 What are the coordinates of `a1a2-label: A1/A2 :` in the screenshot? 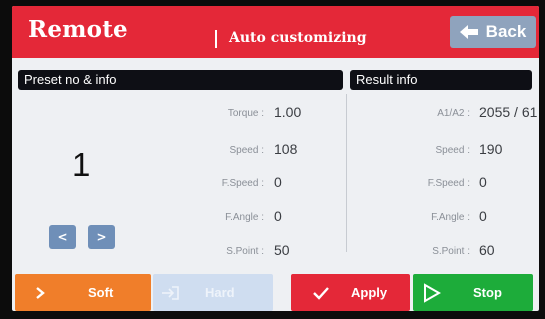 It's located at (453, 113).